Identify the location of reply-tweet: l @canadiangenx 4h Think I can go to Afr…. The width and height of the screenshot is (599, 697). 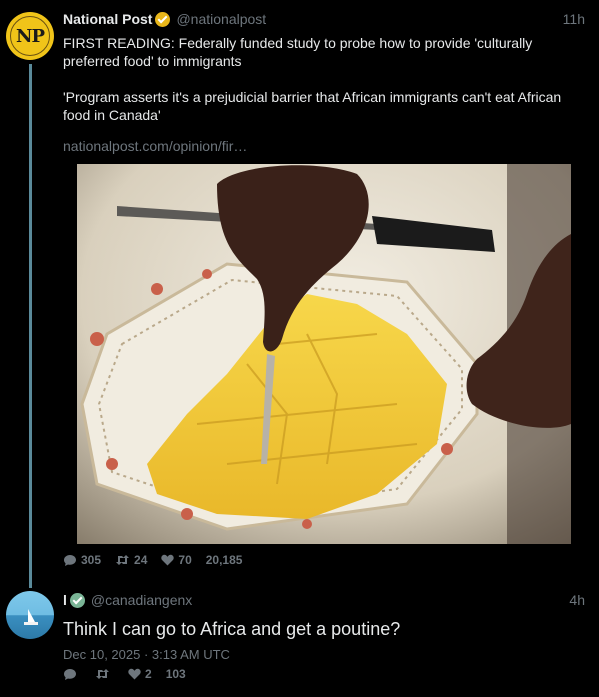
(324, 626).